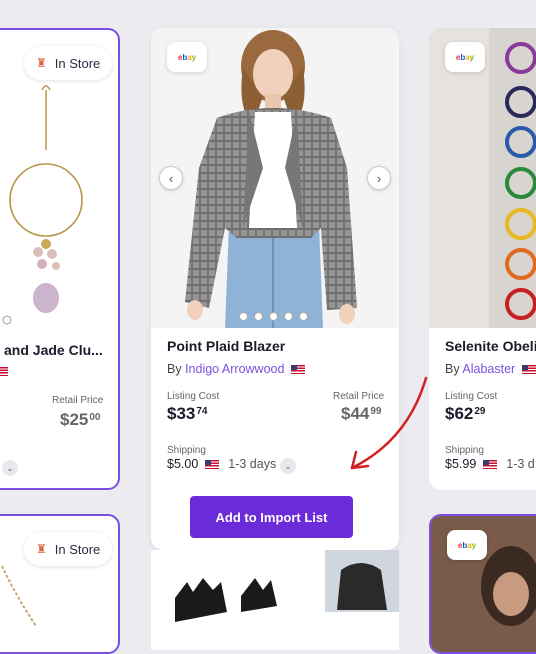 The height and width of the screenshot is (654, 536). Describe the element at coordinates (171, 178) in the screenshot. I see `carousel-prev-button: ‹` at that location.